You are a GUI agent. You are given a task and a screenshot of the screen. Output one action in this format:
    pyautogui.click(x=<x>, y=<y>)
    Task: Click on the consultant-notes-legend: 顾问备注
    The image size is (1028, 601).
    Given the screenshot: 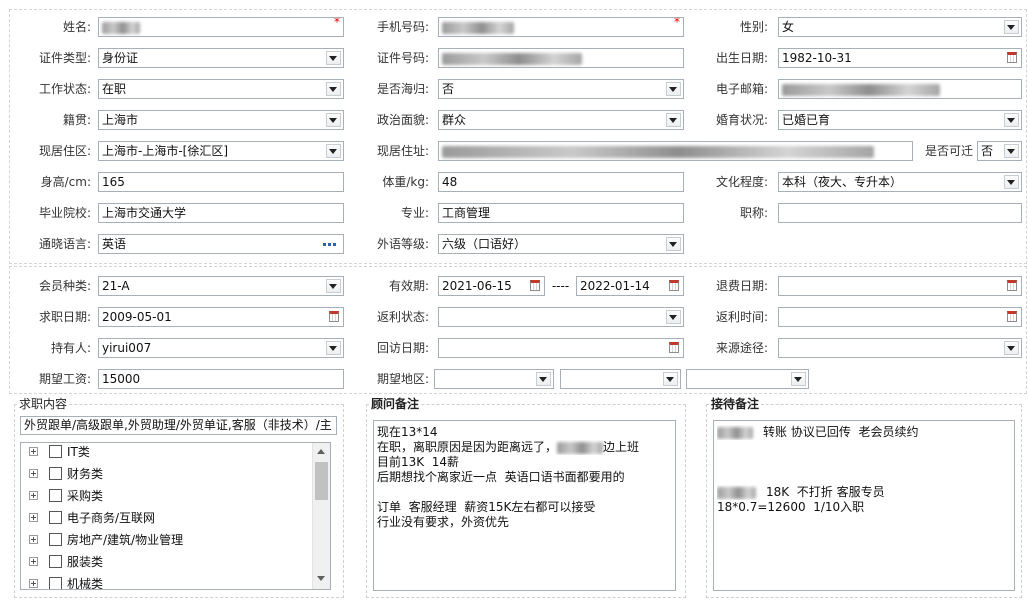 What is the action you would take?
    pyautogui.click(x=395, y=404)
    